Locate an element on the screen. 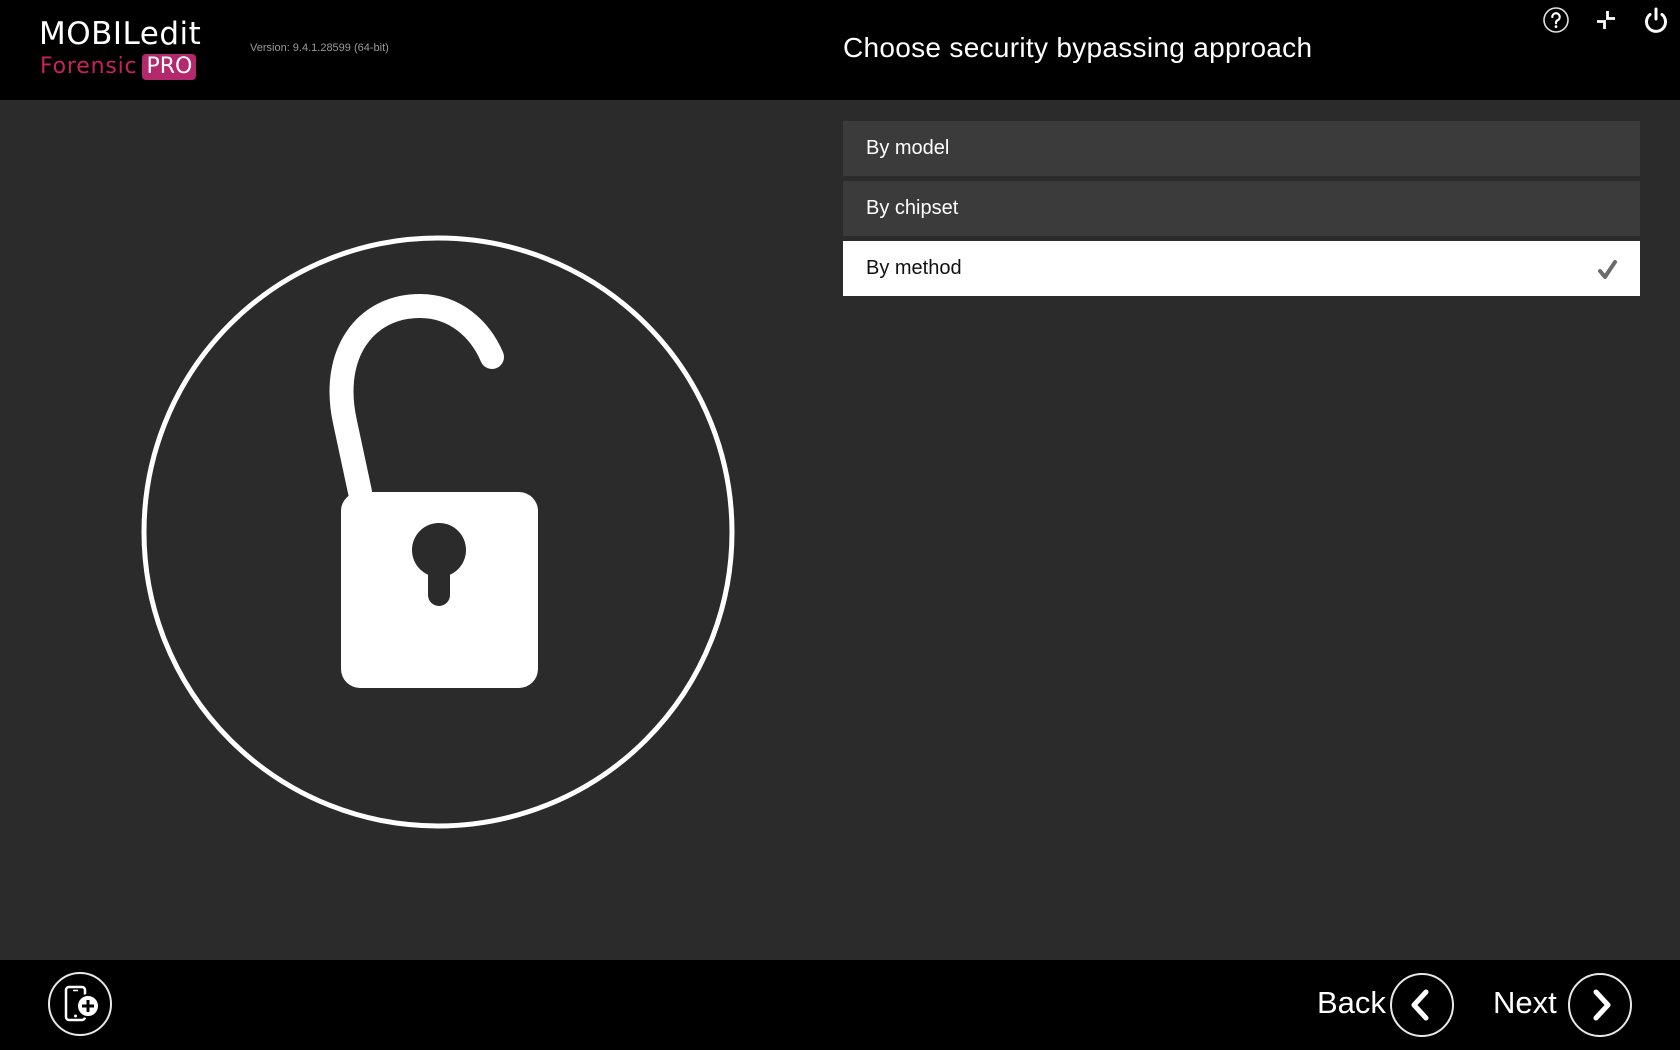 This screenshot has width=1680, height=1050. version-label: Version: 9.4.1.28599 (64-bit) is located at coordinates (319, 48).